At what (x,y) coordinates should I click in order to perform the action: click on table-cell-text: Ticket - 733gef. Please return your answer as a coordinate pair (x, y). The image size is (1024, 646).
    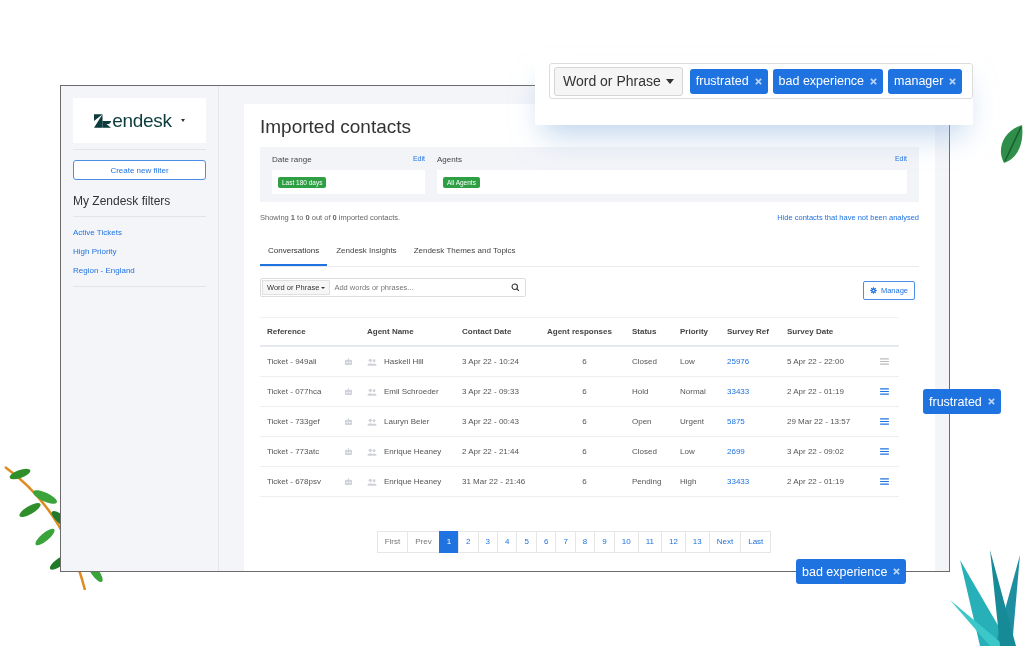
    Looking at the image, I should click on (293, 421).